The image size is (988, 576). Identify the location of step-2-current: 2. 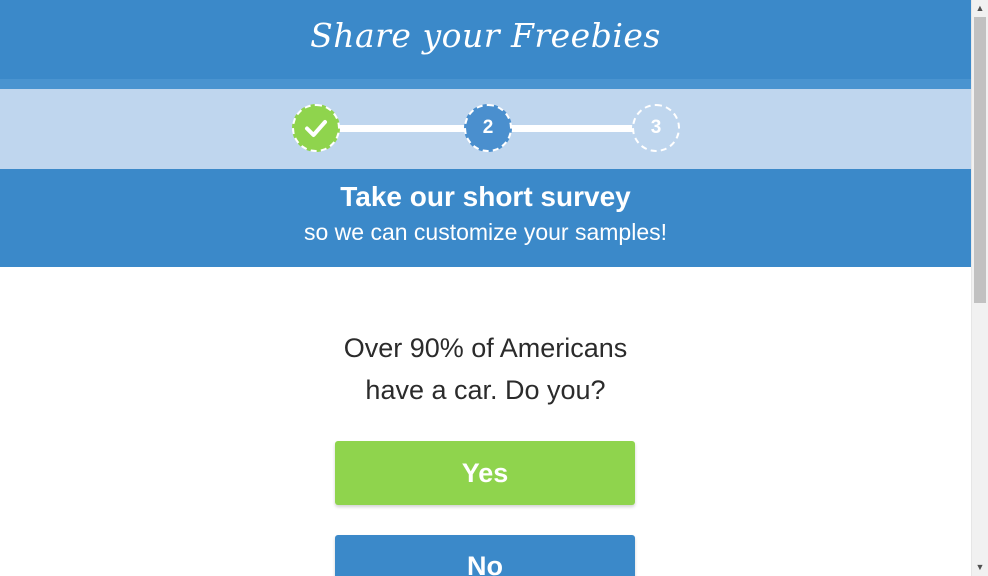
(488, 128).